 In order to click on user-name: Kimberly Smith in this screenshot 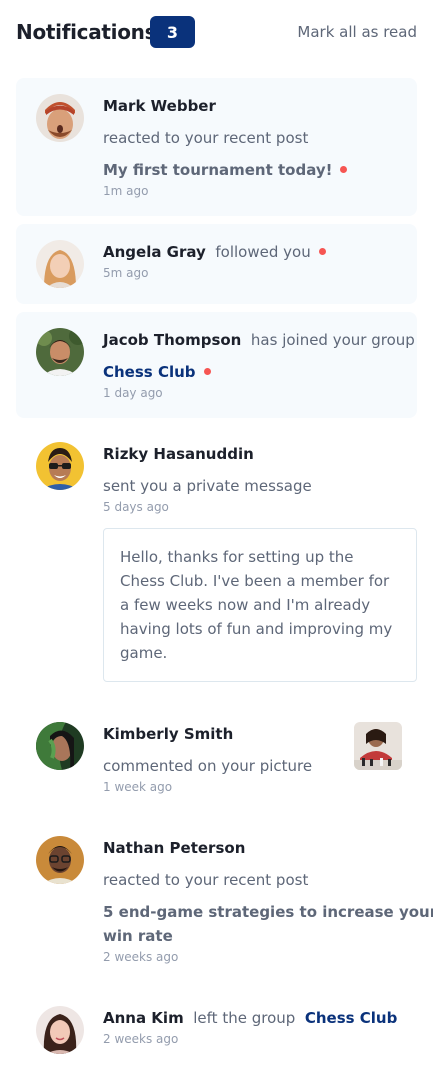, I will do `click(168, 734)`.